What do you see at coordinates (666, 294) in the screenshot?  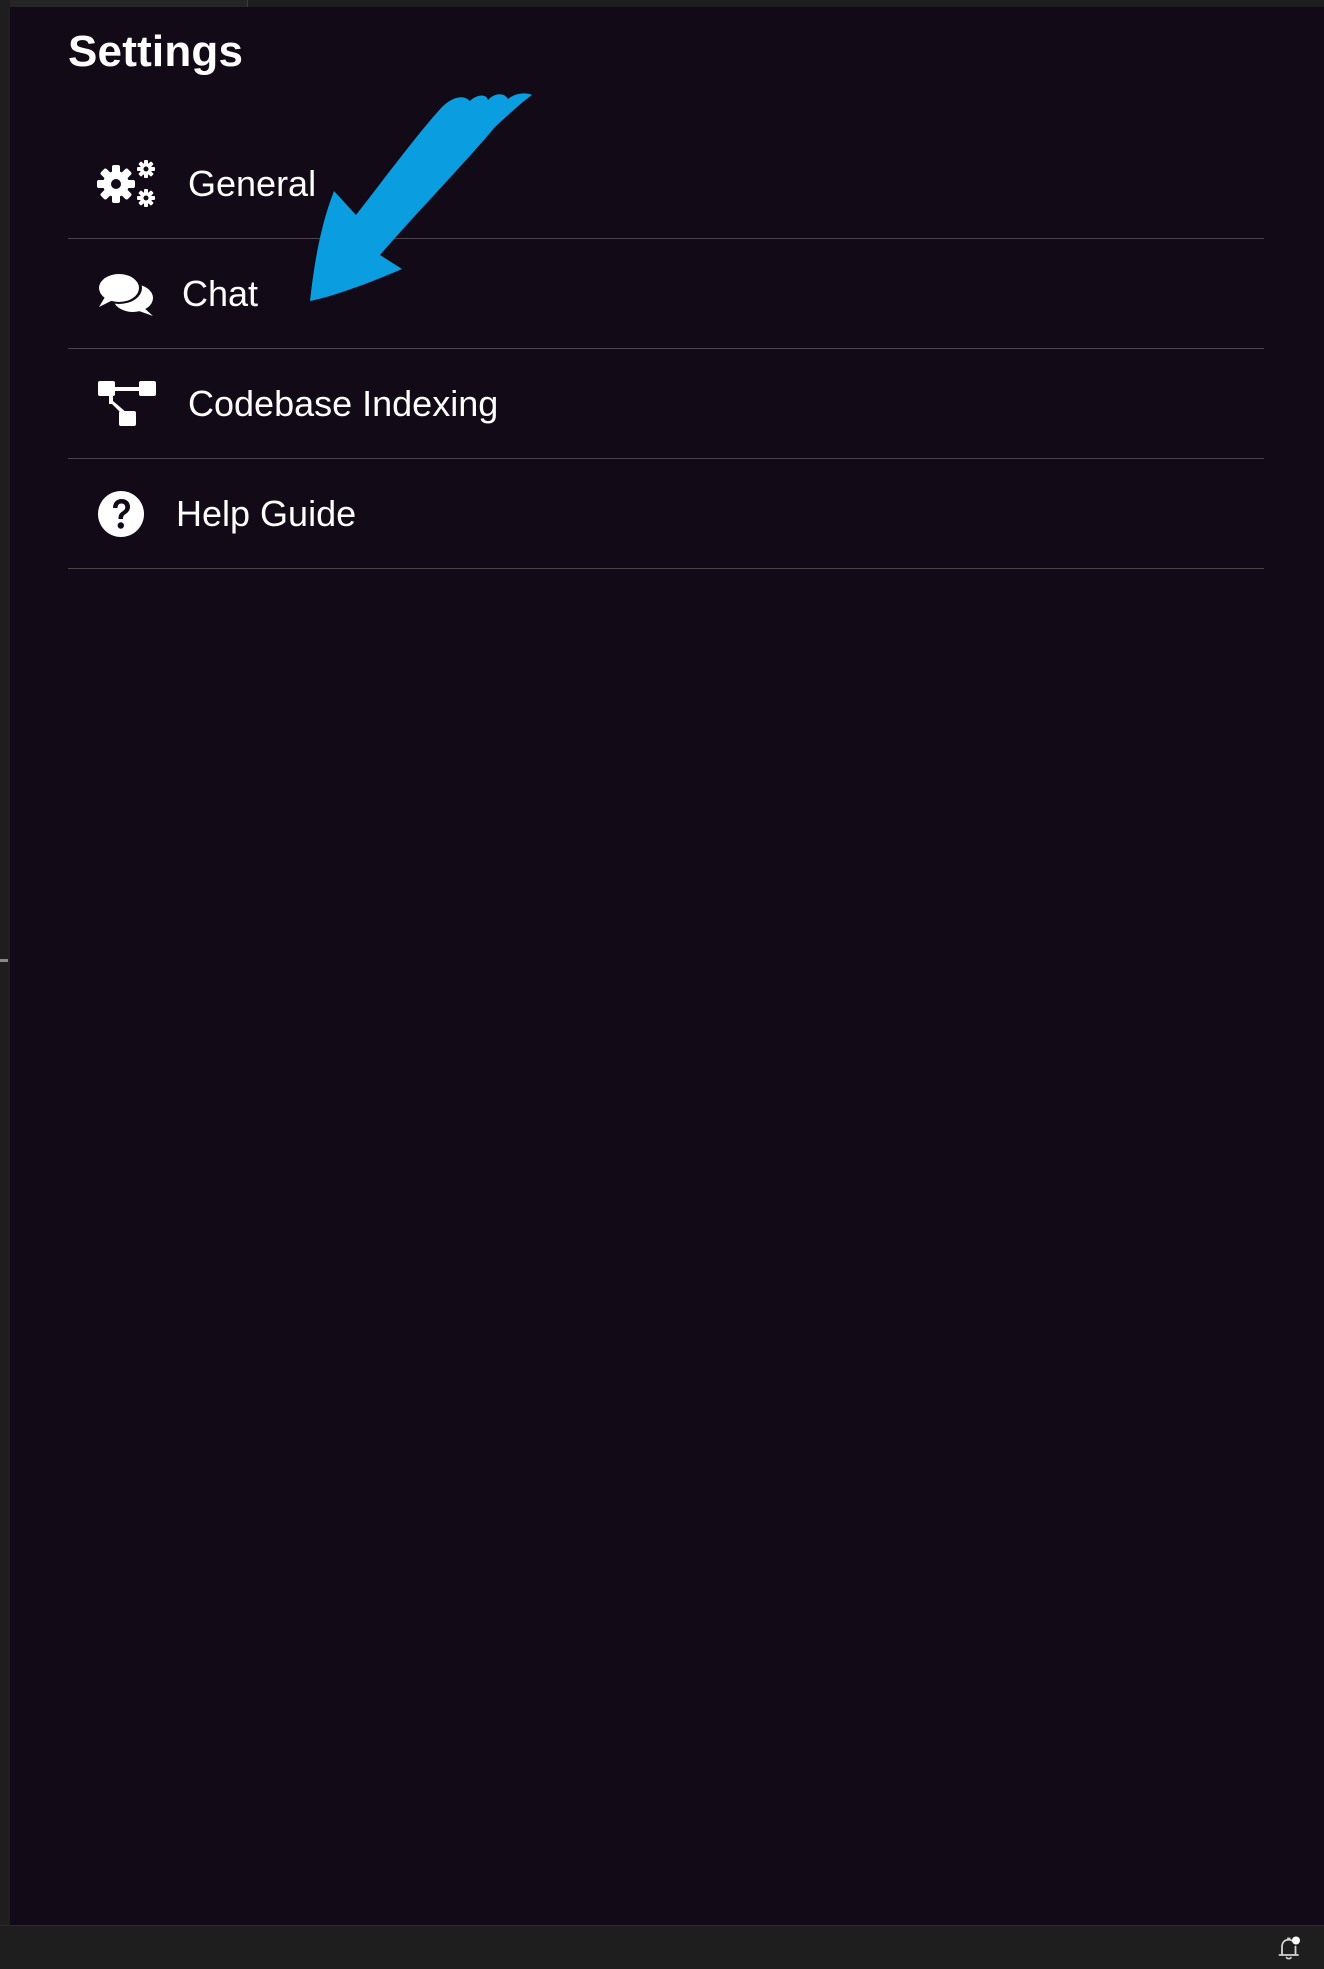 I see `settings-item-chat: Chat` at bounding box center [666, 294].